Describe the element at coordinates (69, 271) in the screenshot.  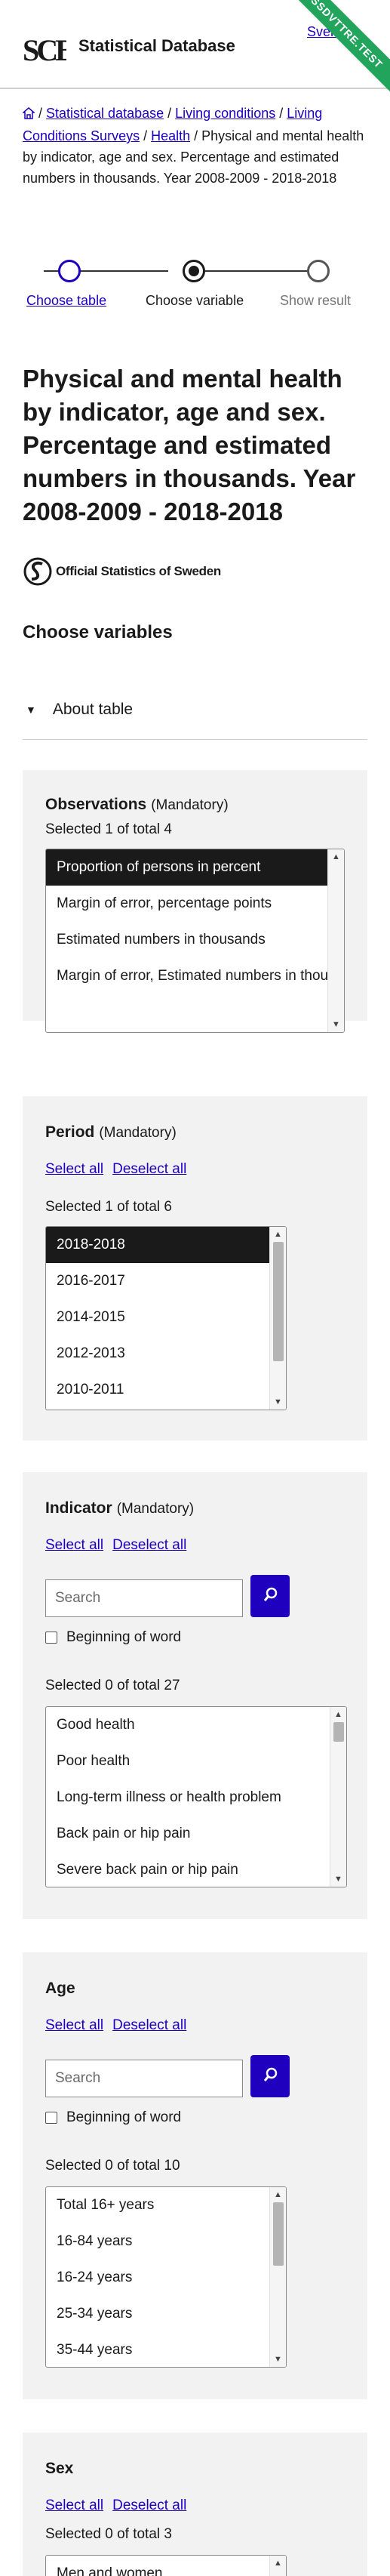
I see `step-1-indicator` at that location.